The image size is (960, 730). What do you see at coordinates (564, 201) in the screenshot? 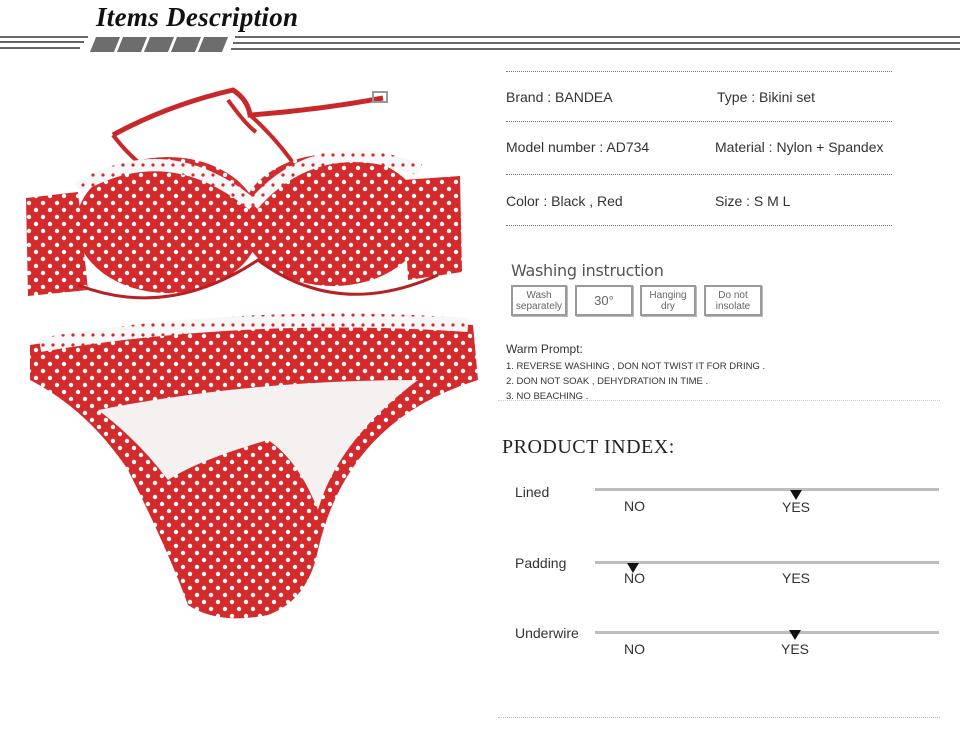
I see `spec-color: Color : Black , Red` at bounding box center [564, 201].